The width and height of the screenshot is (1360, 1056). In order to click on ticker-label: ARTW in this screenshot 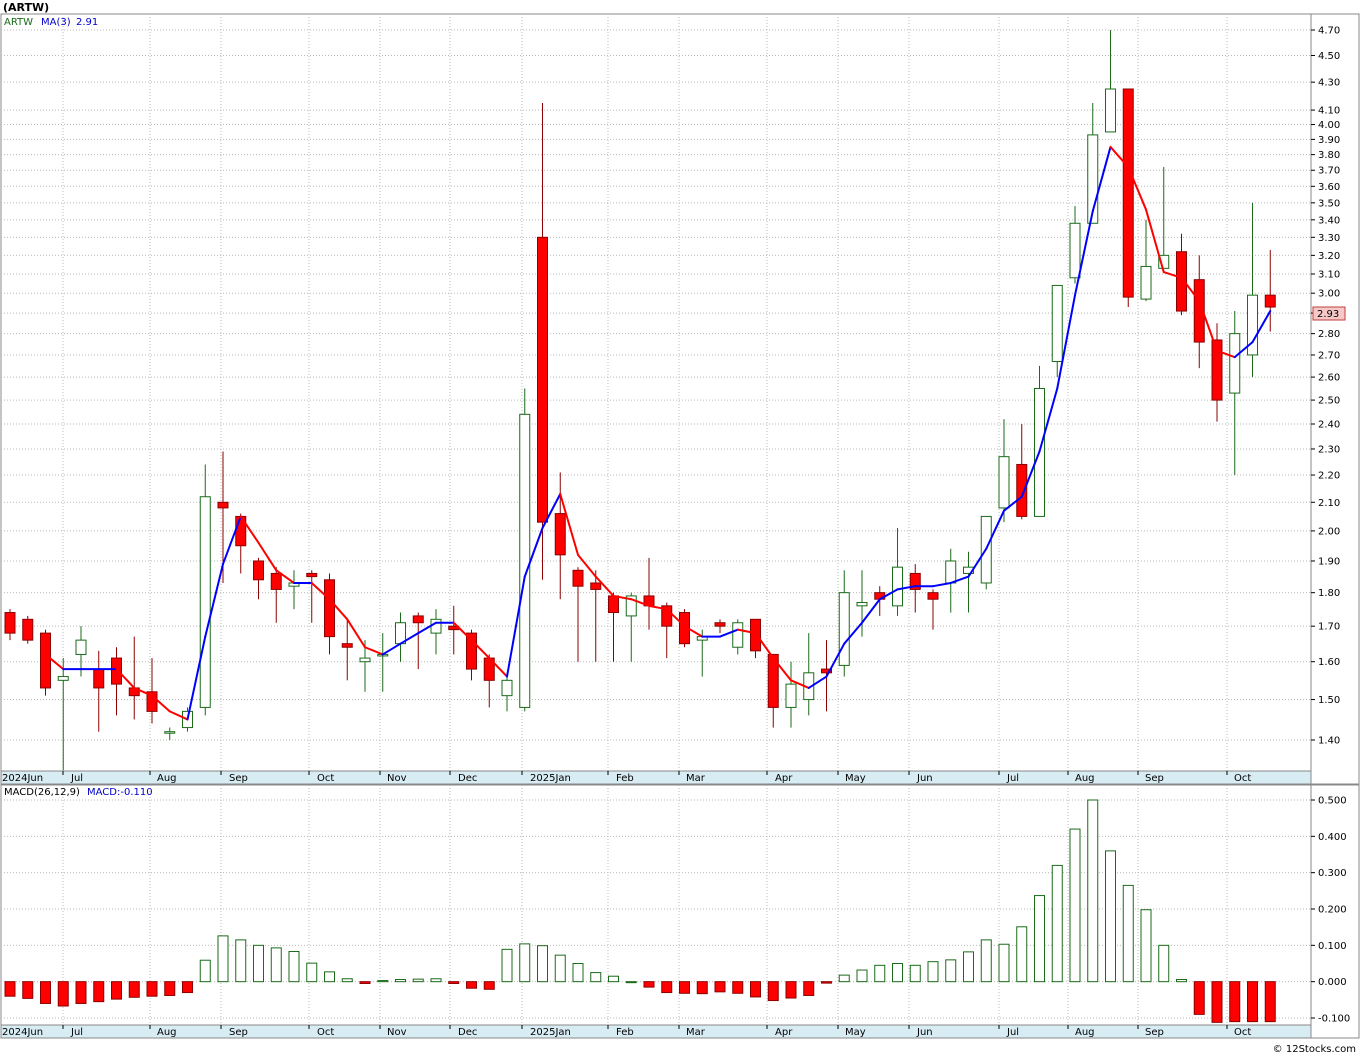, I will do `click(18, 22)`.